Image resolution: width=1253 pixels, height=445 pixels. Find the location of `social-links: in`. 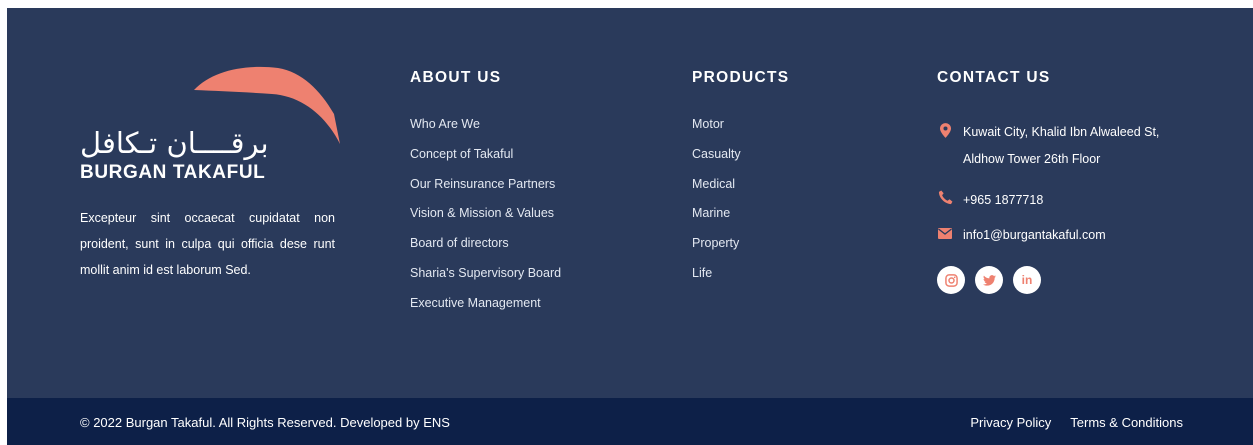

social-links: in is located at coordinates (989, 280).